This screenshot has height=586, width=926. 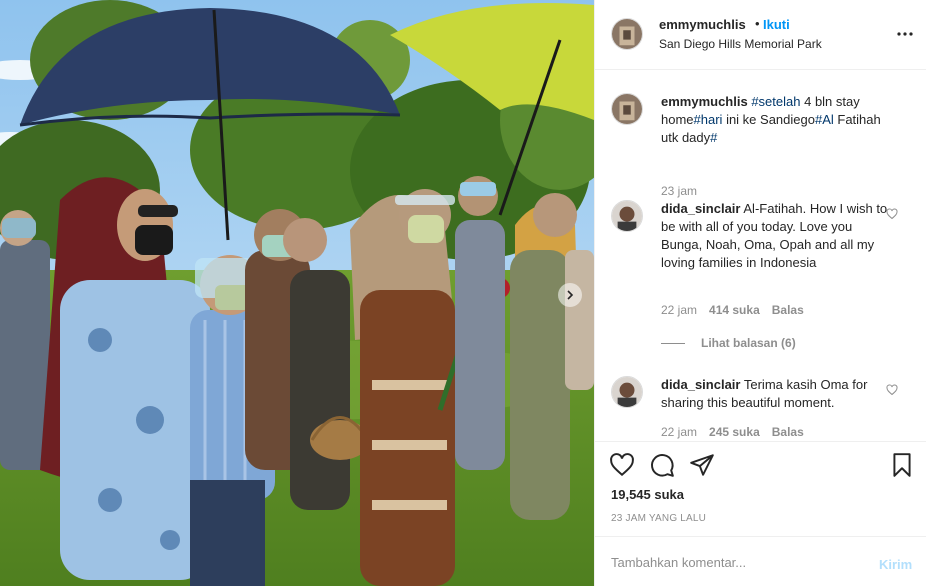 What do you see at coordinates (902, 465) in the screenshot?
I see `bookmark-icon` at bounding box center [902, 465].